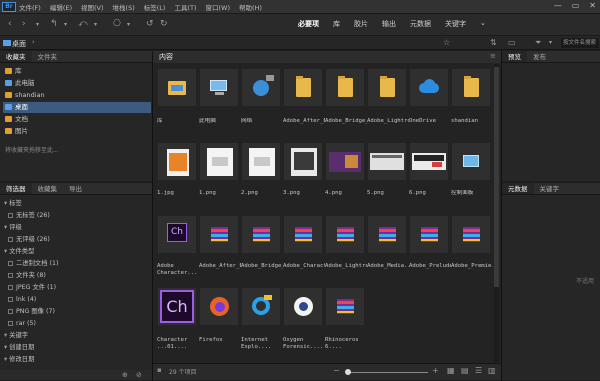  Describe the element at coordinates (19, 359) in the screenshot. I see `filter-category: 修改日期` at that location.